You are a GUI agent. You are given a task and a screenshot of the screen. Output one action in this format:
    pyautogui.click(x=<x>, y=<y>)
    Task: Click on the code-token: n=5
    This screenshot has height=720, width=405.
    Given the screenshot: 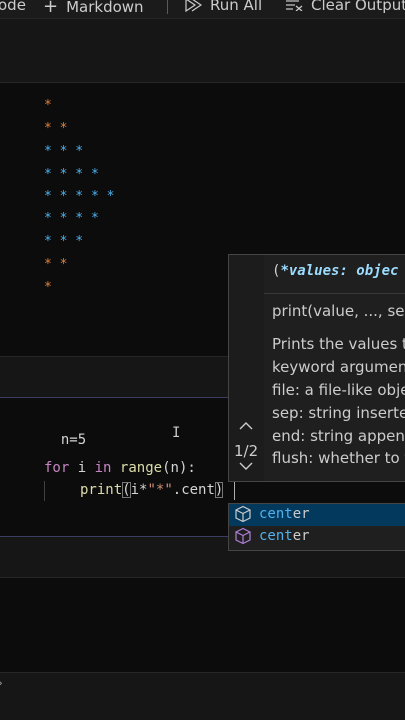 What is the action you would take?
    pyautogui.click(x=73, y=440)
    